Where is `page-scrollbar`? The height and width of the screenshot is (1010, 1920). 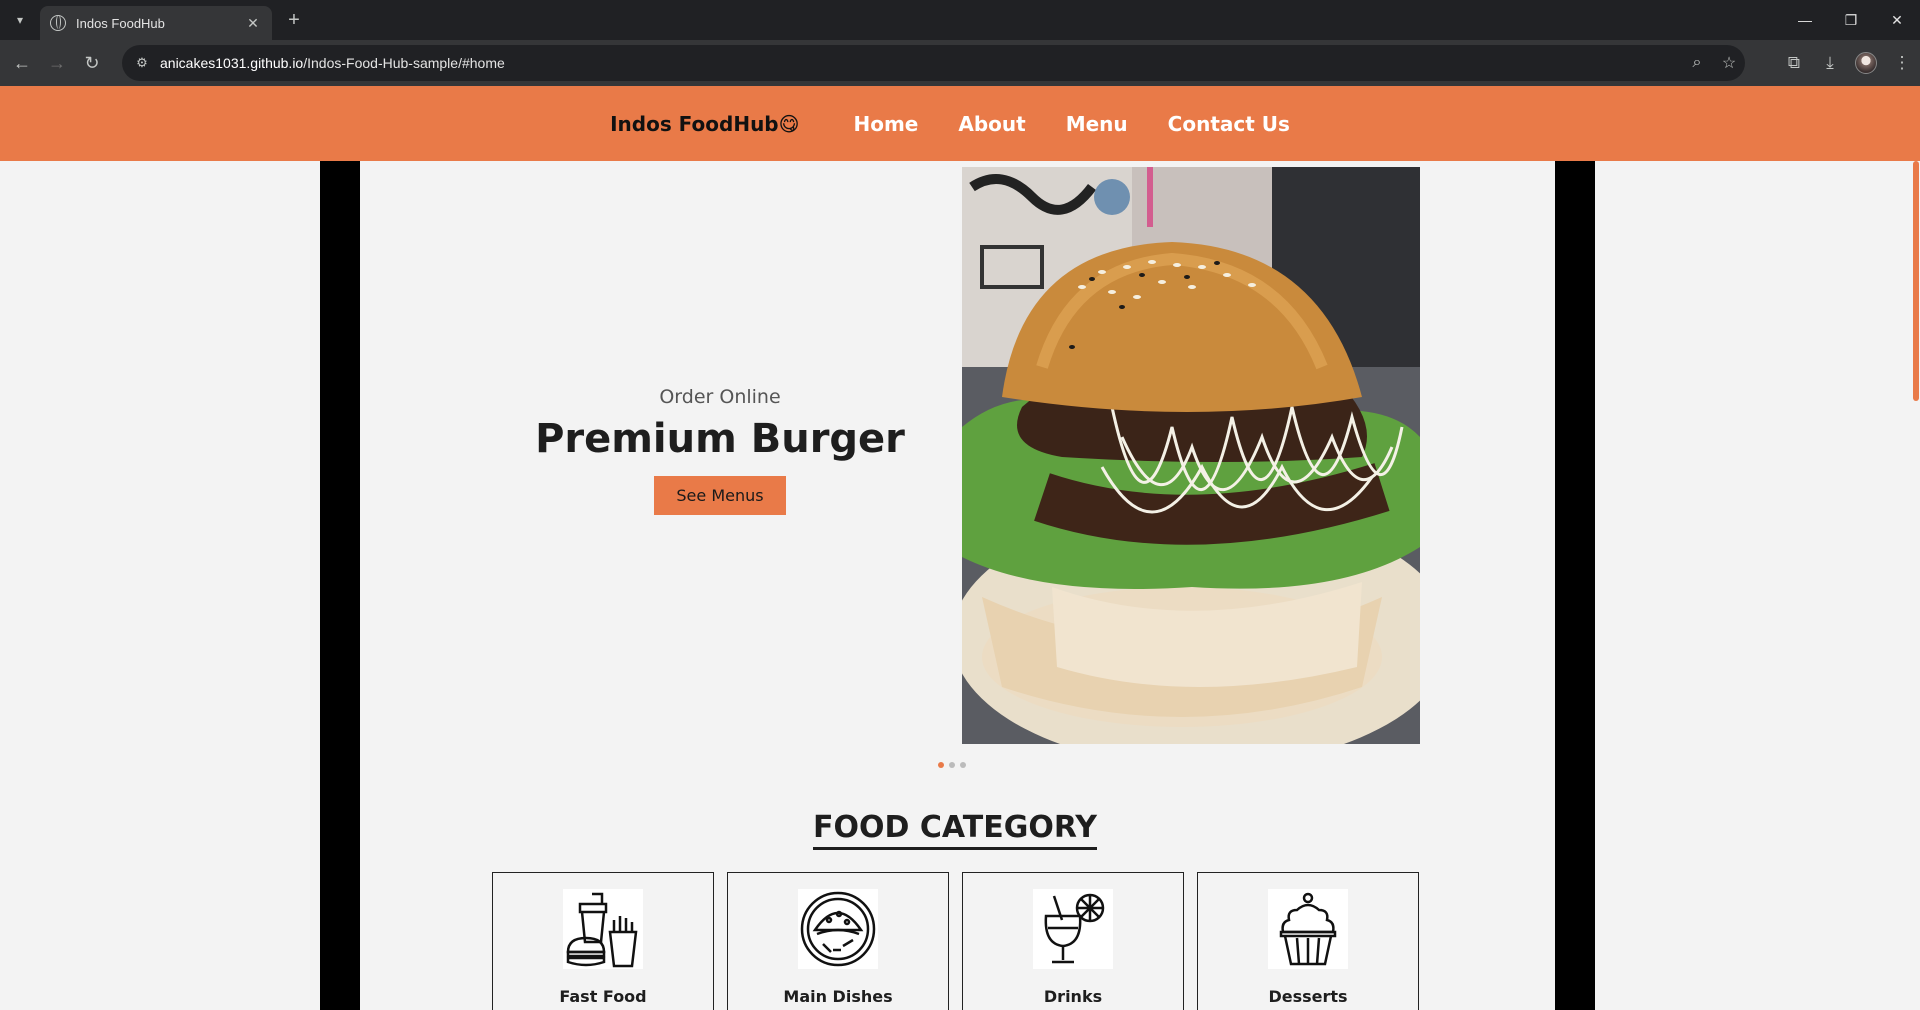 page-scrollbar is located at coordinates (1916, 585).